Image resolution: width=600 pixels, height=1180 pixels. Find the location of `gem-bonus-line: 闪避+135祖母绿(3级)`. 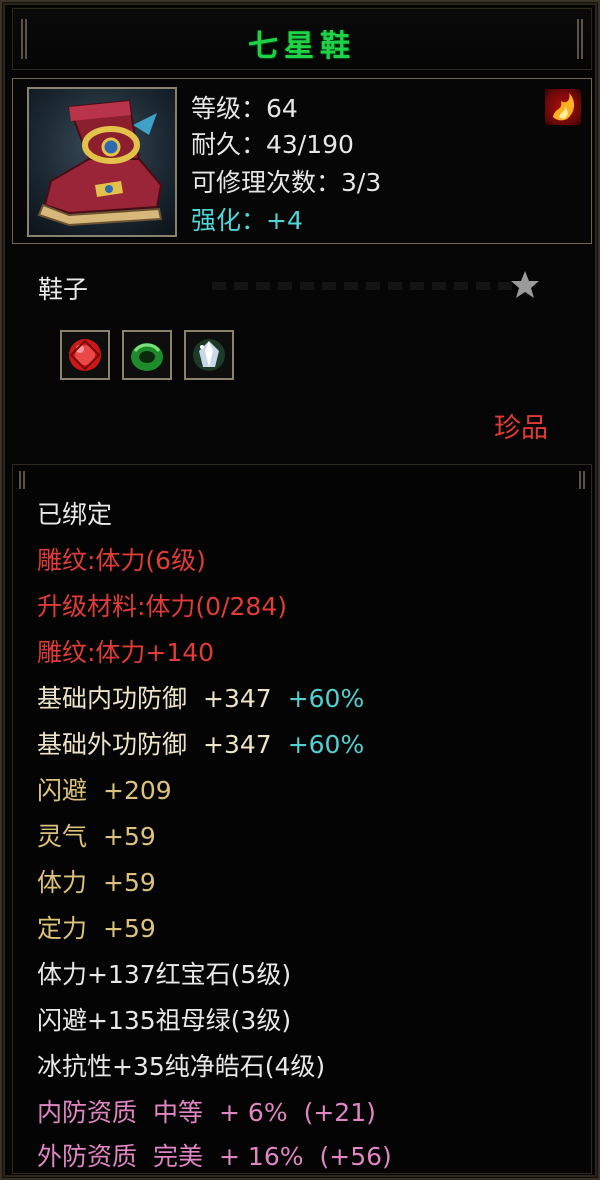

gem-bonus-line: 闪避+135祖母绿(3级) is located at coordinates (164, 1020).